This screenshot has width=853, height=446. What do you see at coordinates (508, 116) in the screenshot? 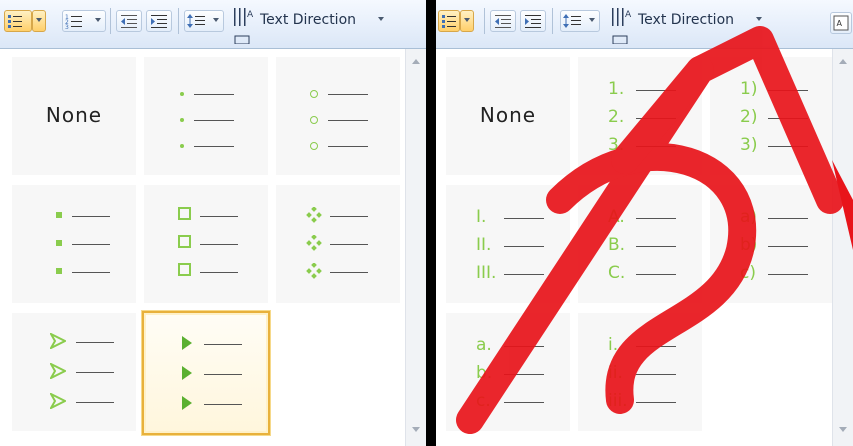
I see `numbering-option-none: None` at bounding box center [508, 116].